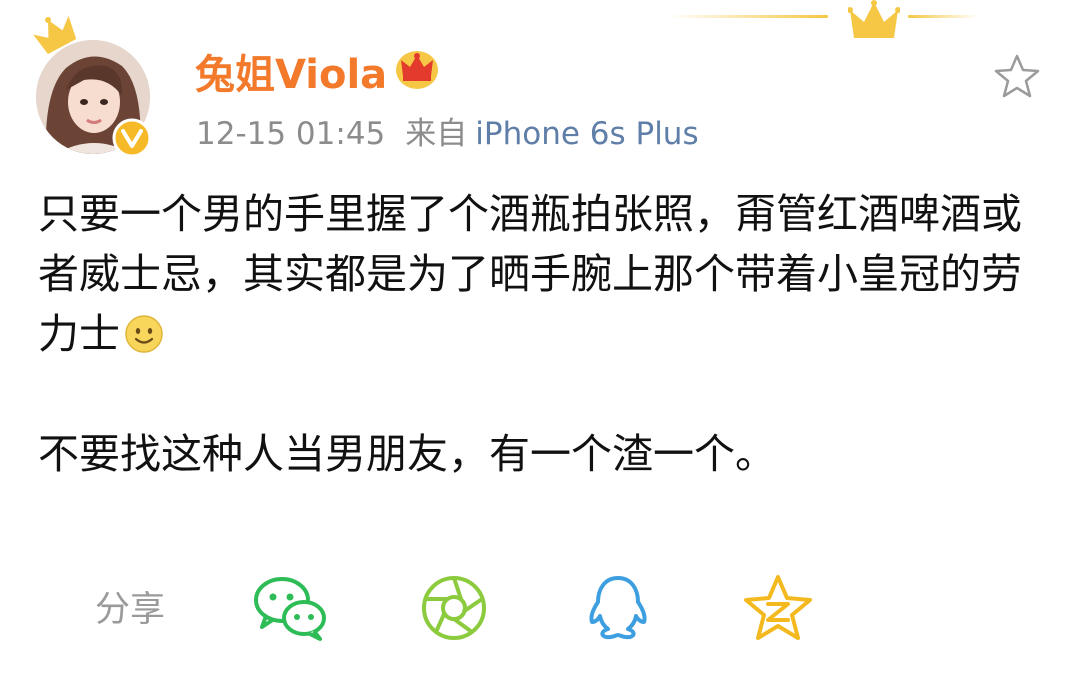 The height and width of the screenshot is (673, 1080). Describe the element at coordinates (618, 608) in the screenshot. I see `qq-icon` at that location.